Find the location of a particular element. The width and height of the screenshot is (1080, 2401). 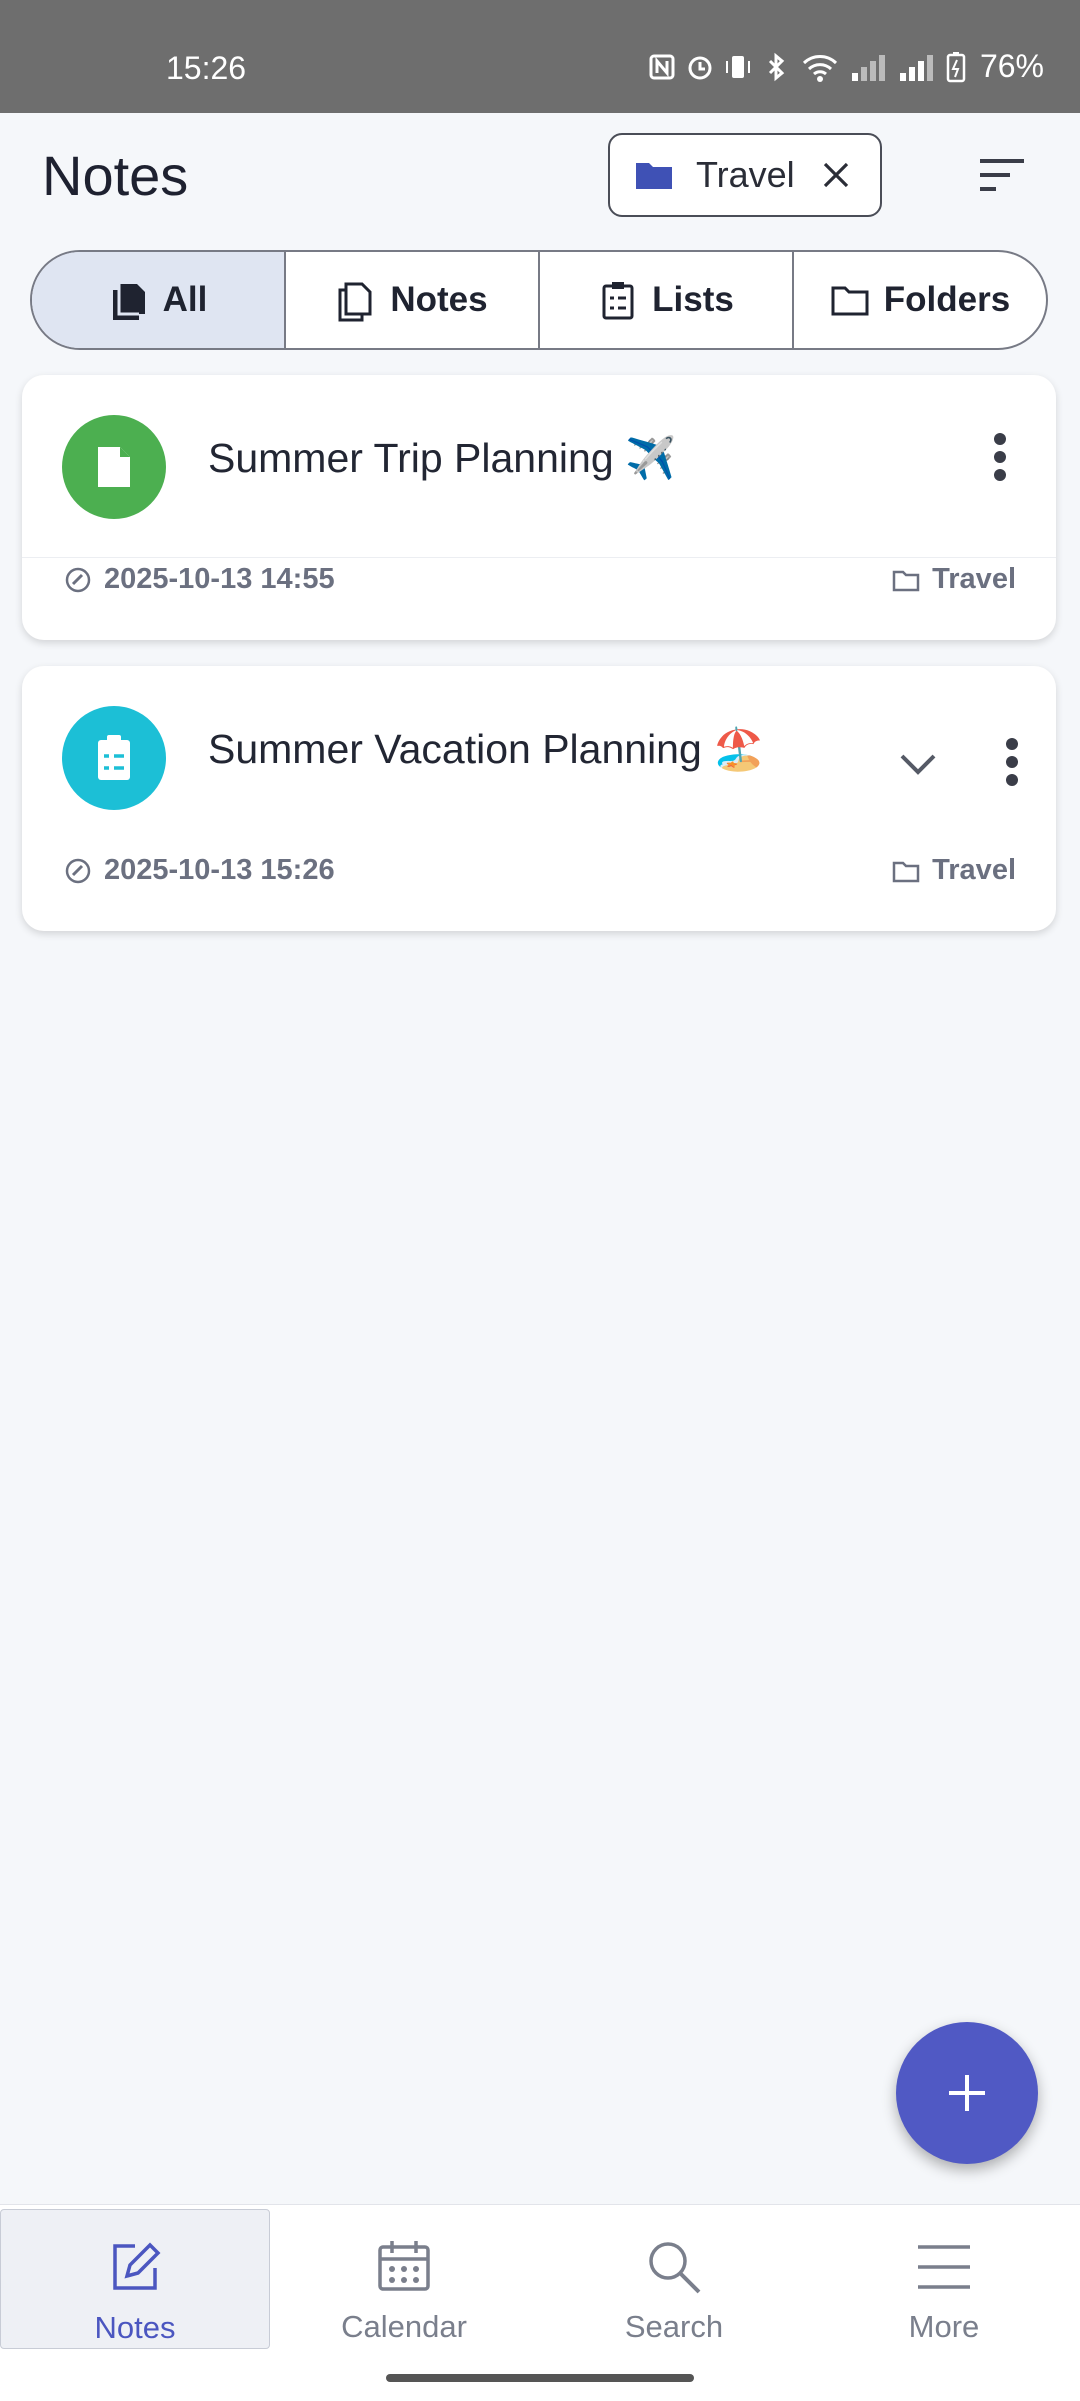

bluetooth-icon is located at coordinates (776, 66).